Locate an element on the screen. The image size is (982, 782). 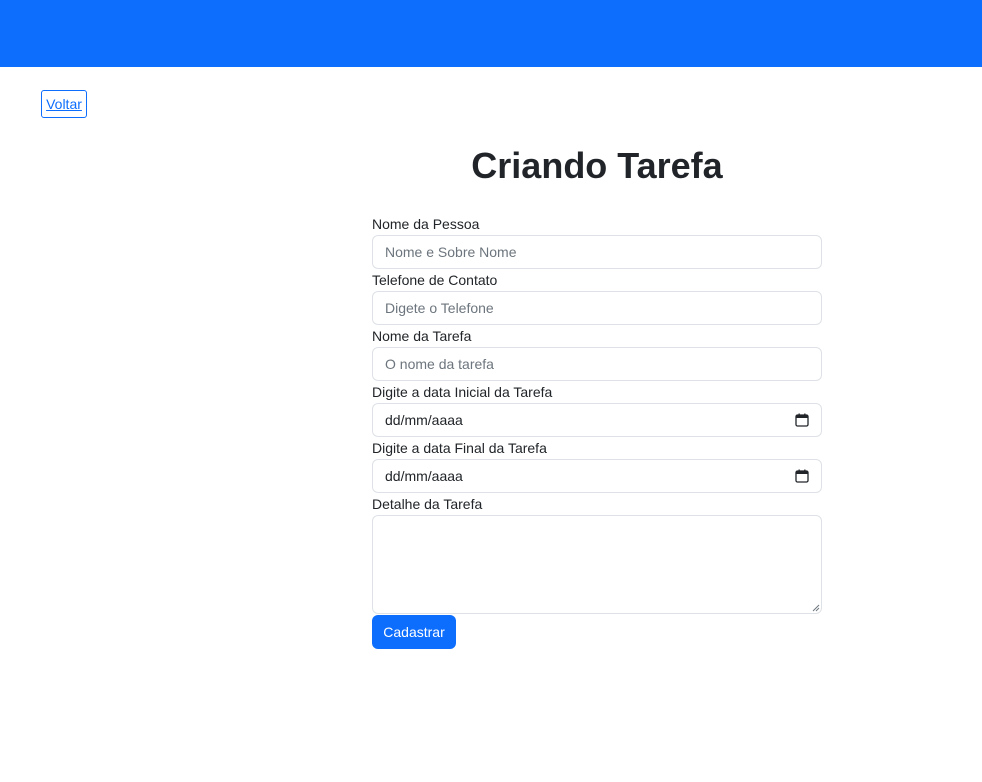
submit-button: Cadastrar is located at coordinates (414, 632).